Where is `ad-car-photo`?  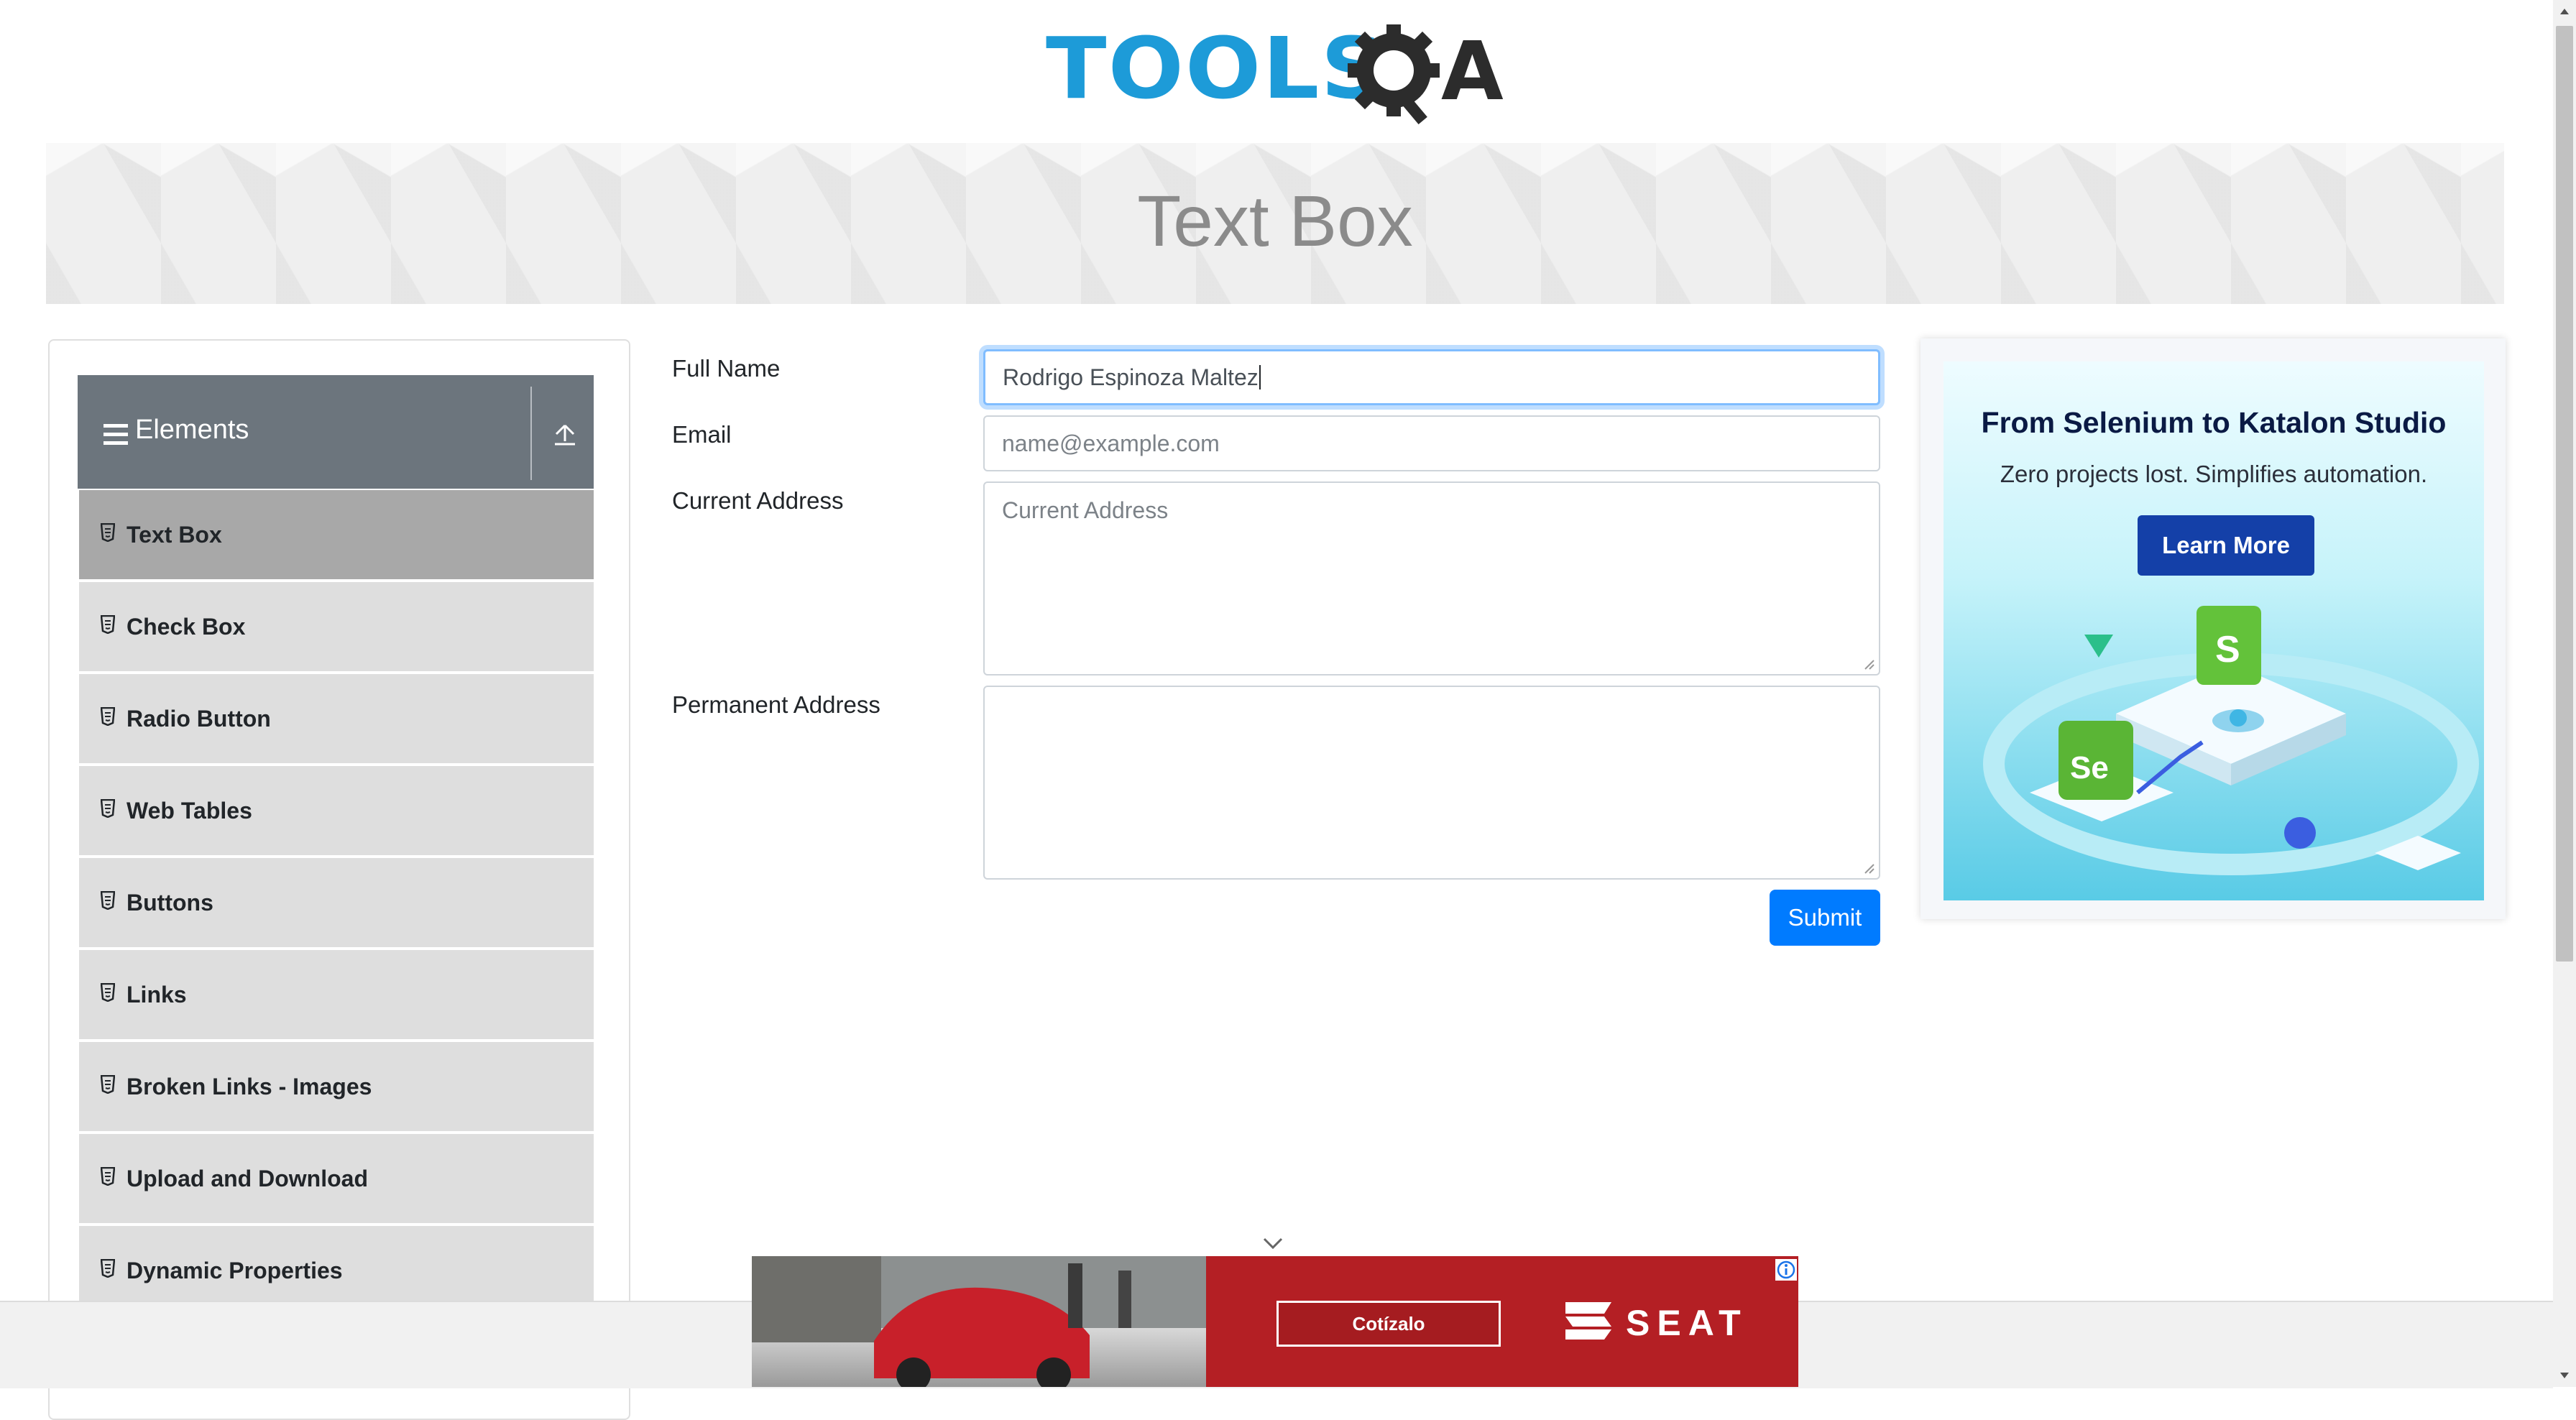
ad-car-photo is located at coordinates (979, 1324).